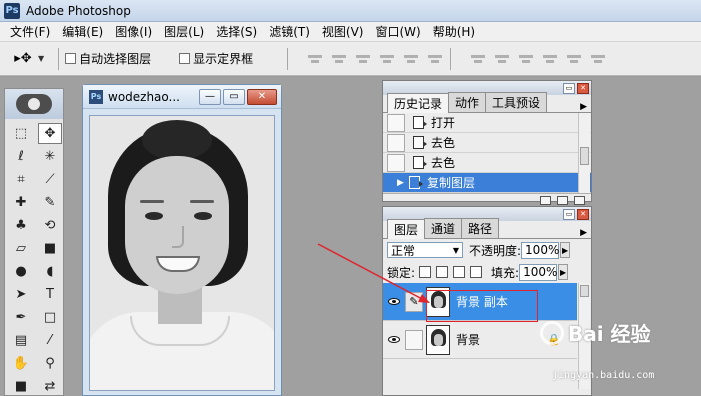 The width and height of the screenshot is (701, 396). Describe the element at coordinates (50, 386) in the screenshot. I see `swap-colors-icon: ⇄` at that location.